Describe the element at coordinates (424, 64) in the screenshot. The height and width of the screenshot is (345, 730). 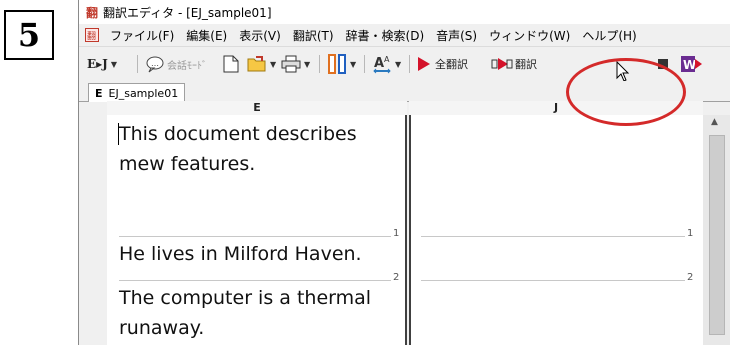
I see `play-icon` at that location.